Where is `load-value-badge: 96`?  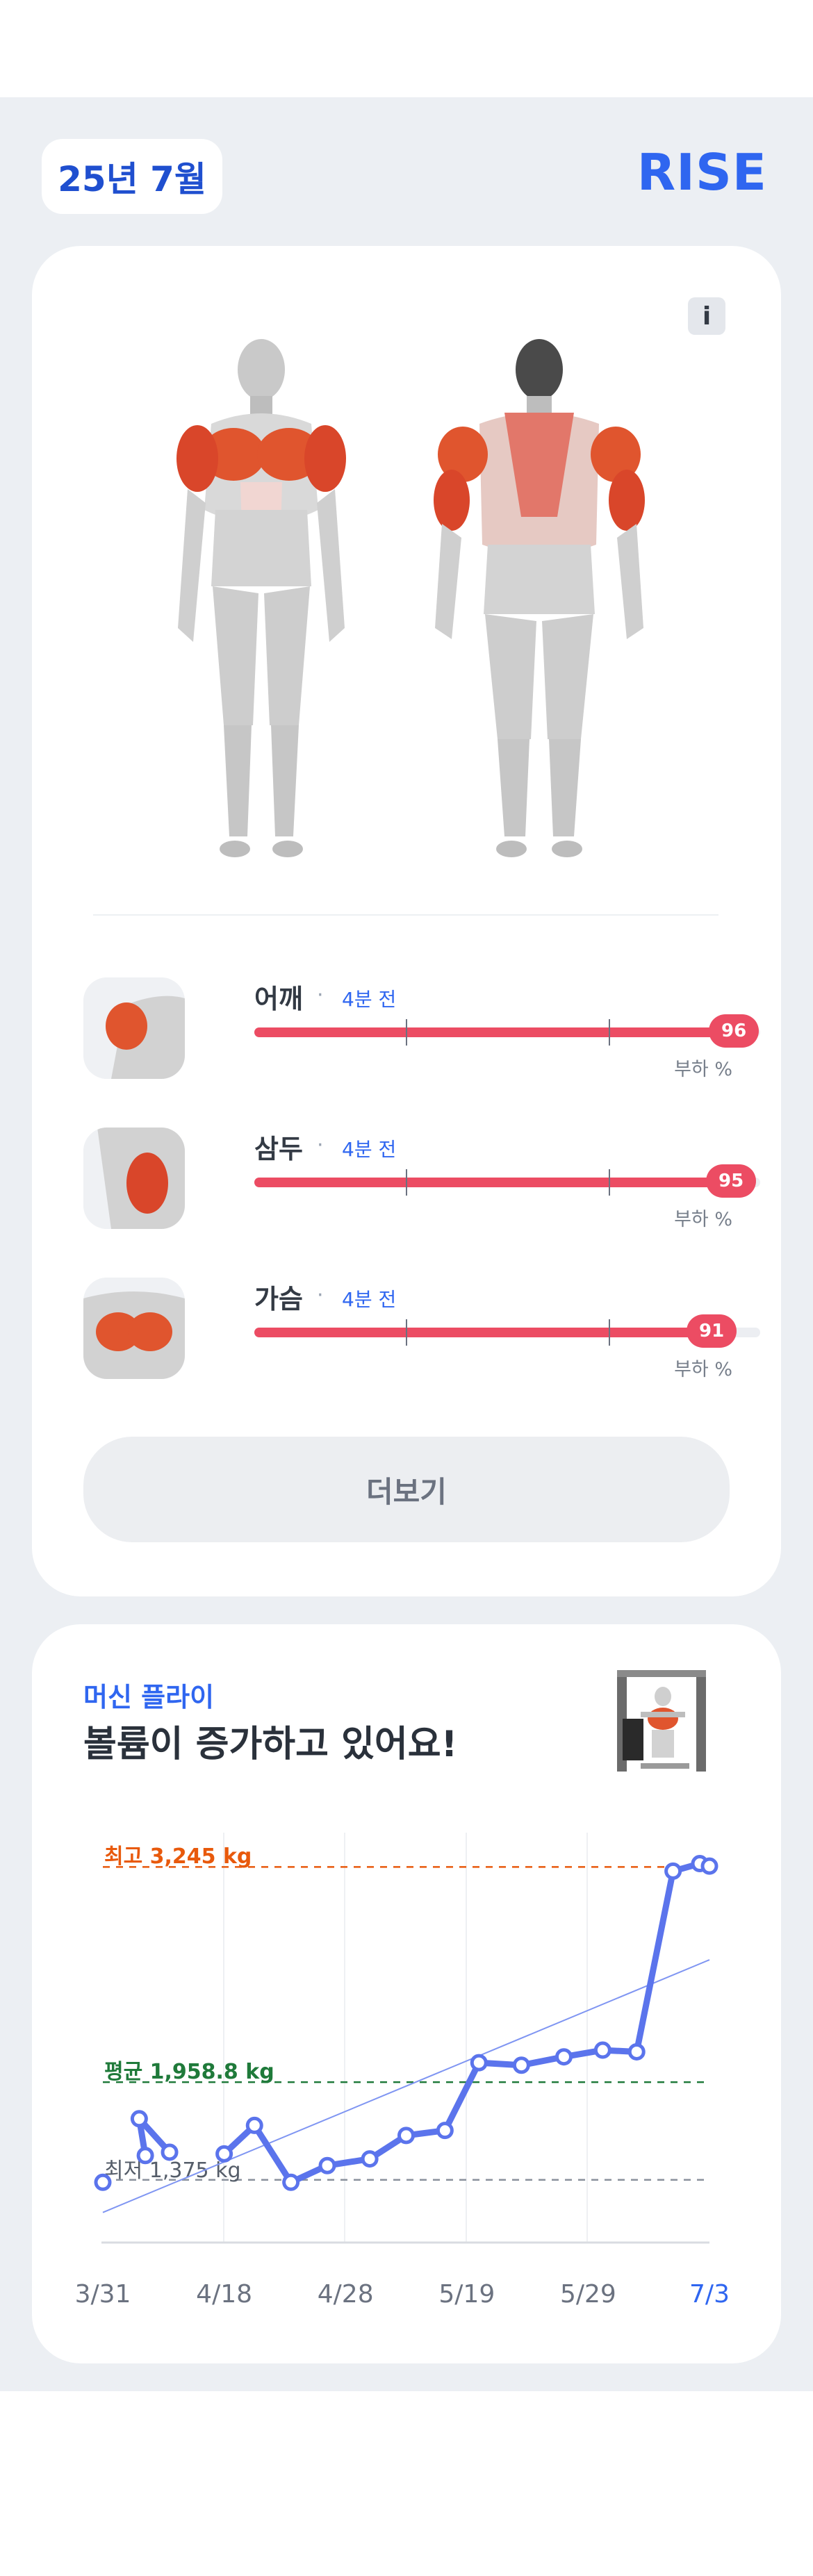 load-value-badge: 96 is located at coordinates (734, 1031).